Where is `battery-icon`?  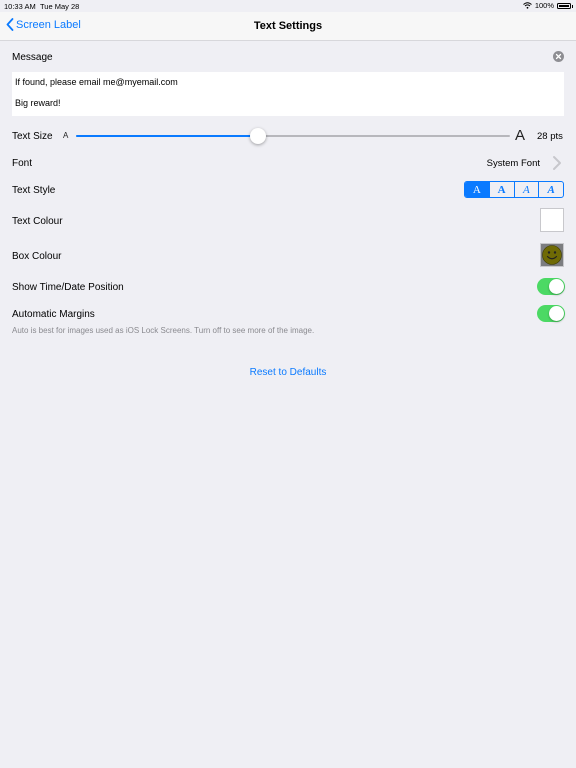
battery-icon is located at coordinates (565, 5).